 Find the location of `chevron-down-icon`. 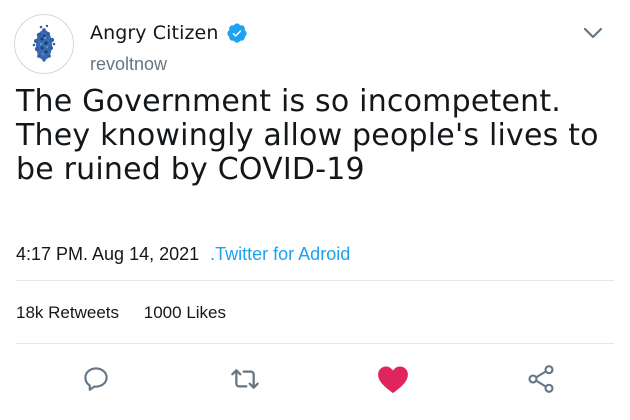

chevron-down-icon is located at coordinates (593, 33).